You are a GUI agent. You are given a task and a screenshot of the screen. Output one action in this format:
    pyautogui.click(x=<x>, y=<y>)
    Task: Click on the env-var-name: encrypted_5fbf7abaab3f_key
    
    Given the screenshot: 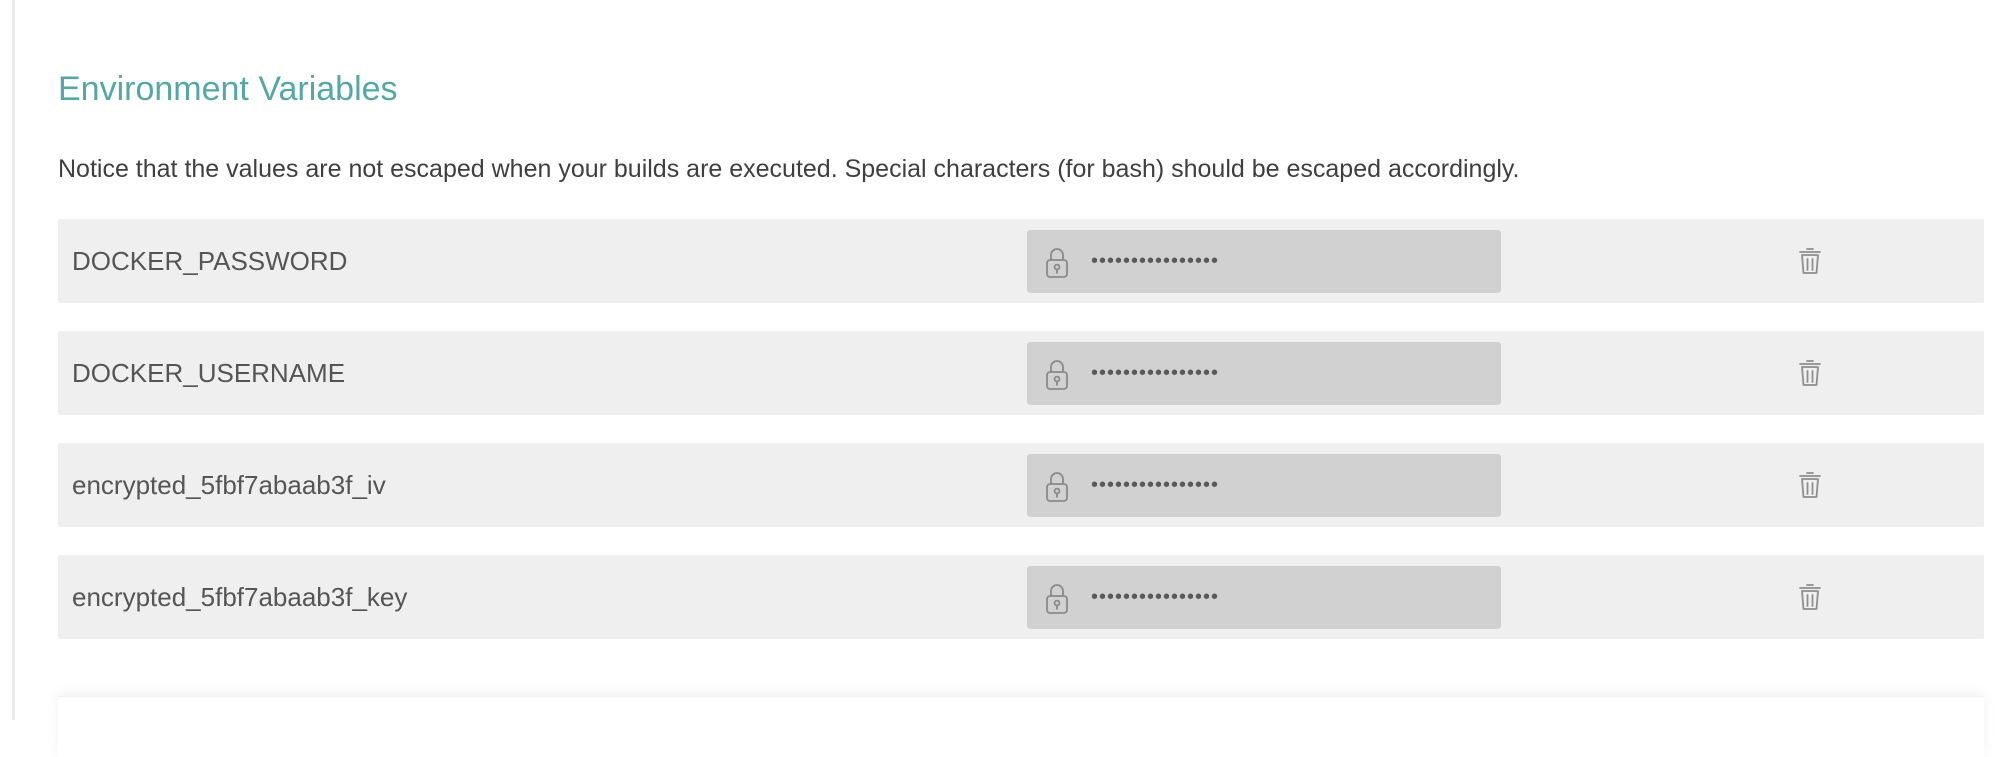 What is the action you would take?
    pyautogui.click(x=240, y=597)
    